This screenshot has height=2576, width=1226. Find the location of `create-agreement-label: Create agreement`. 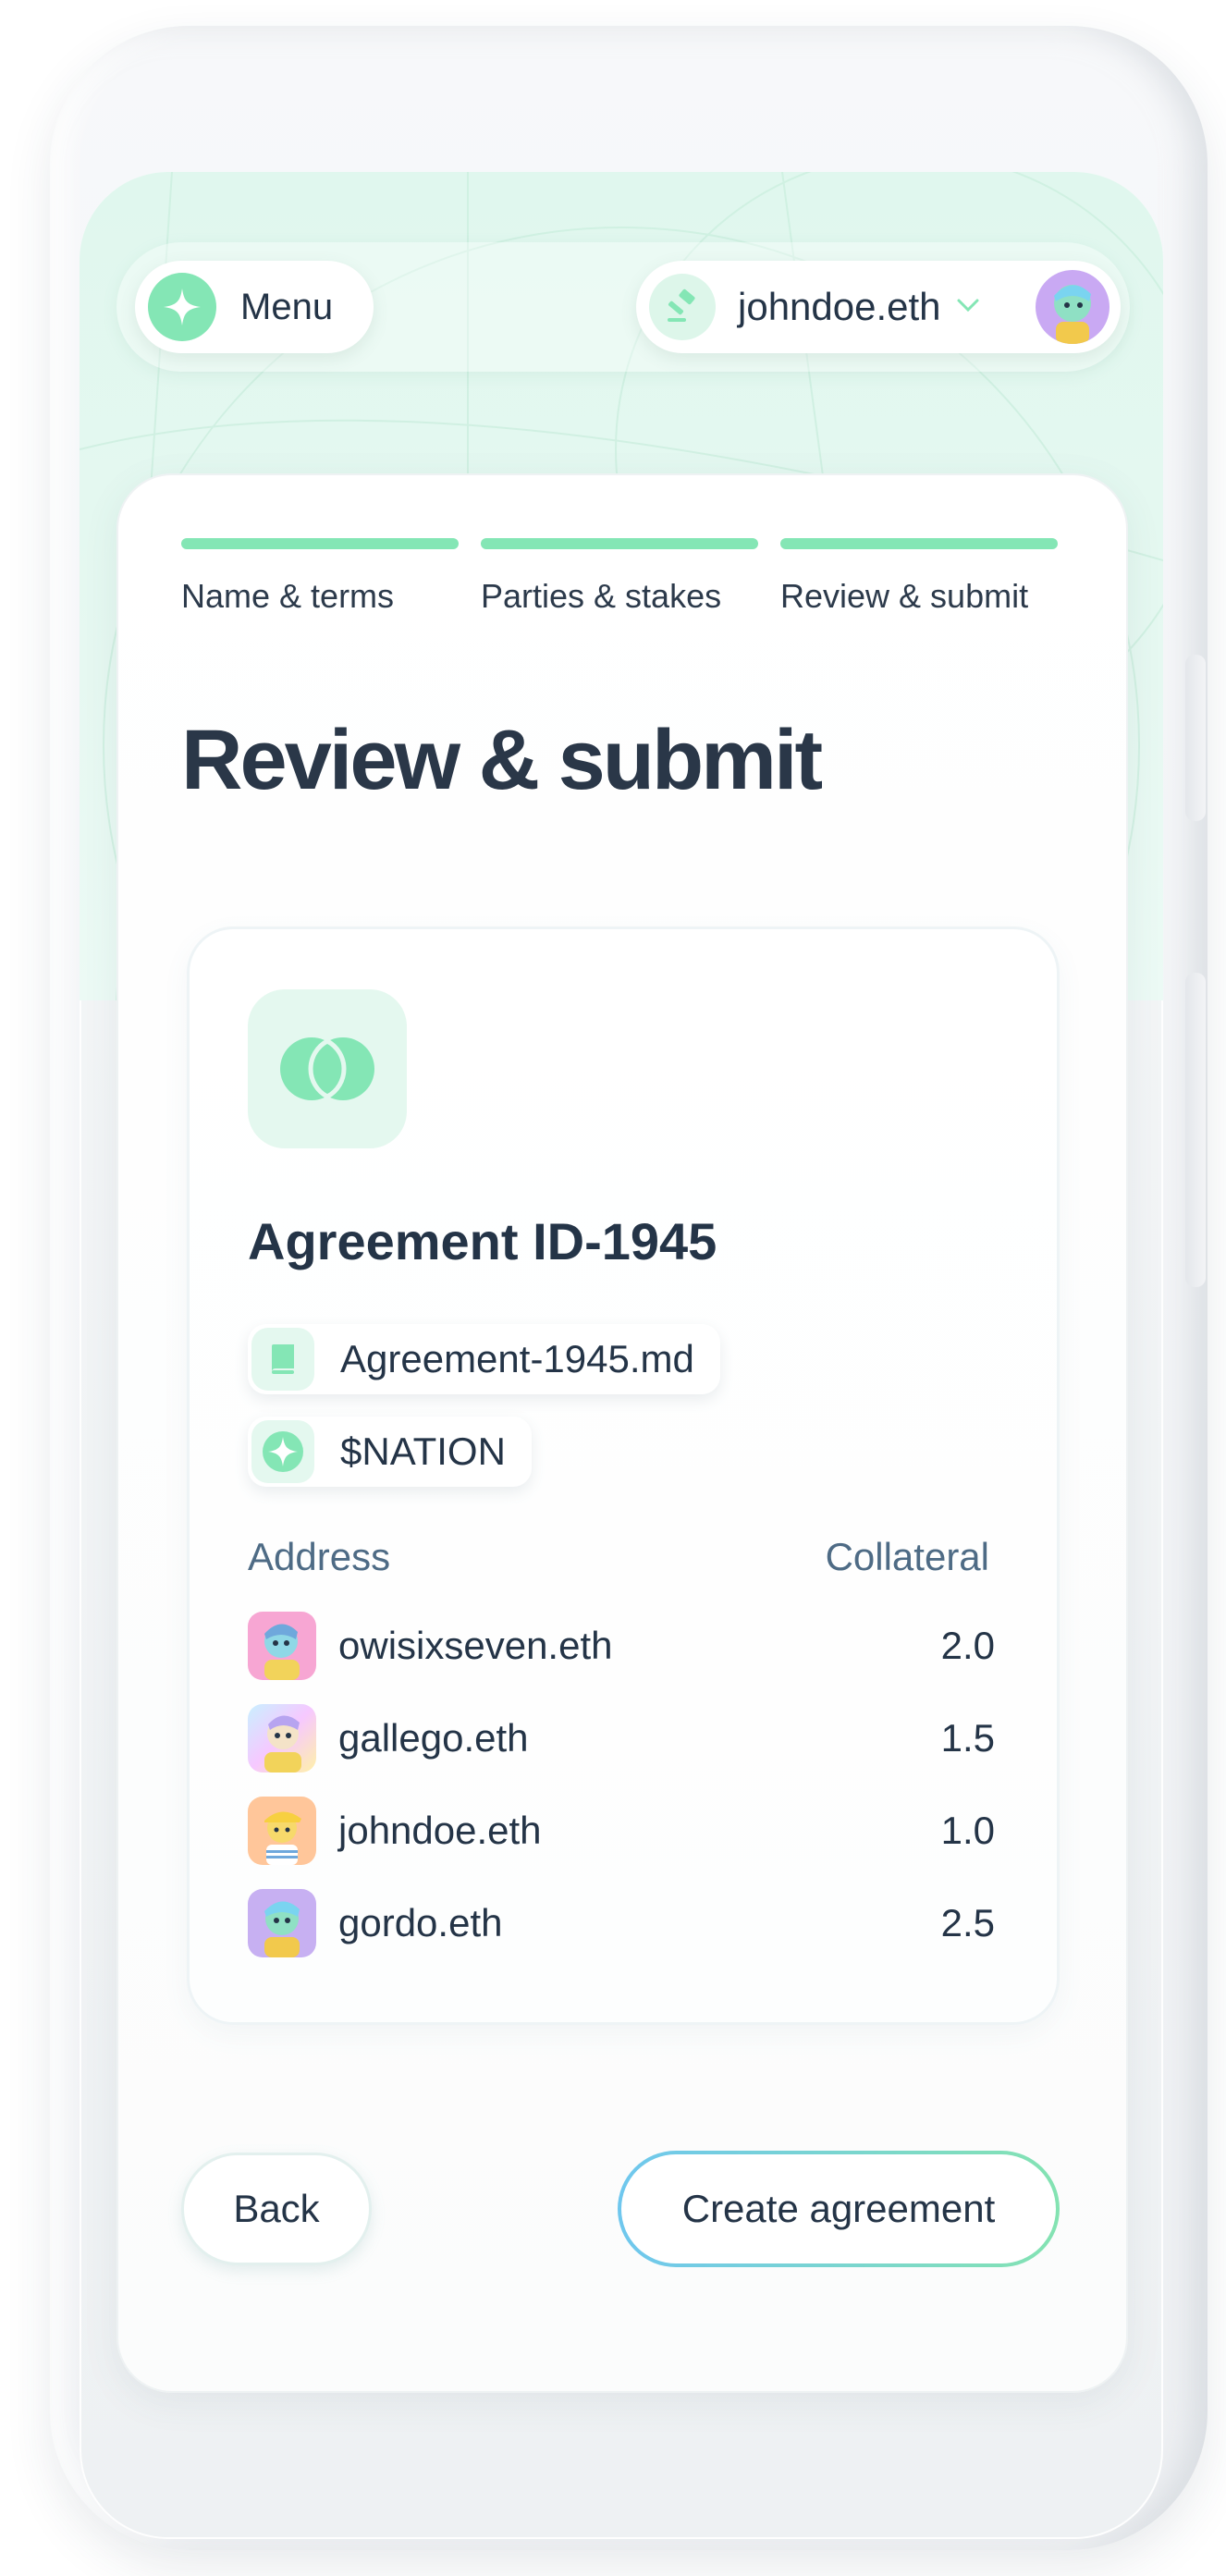

create-agreement-label: Create agreement is located at coordinates (838, 2209).